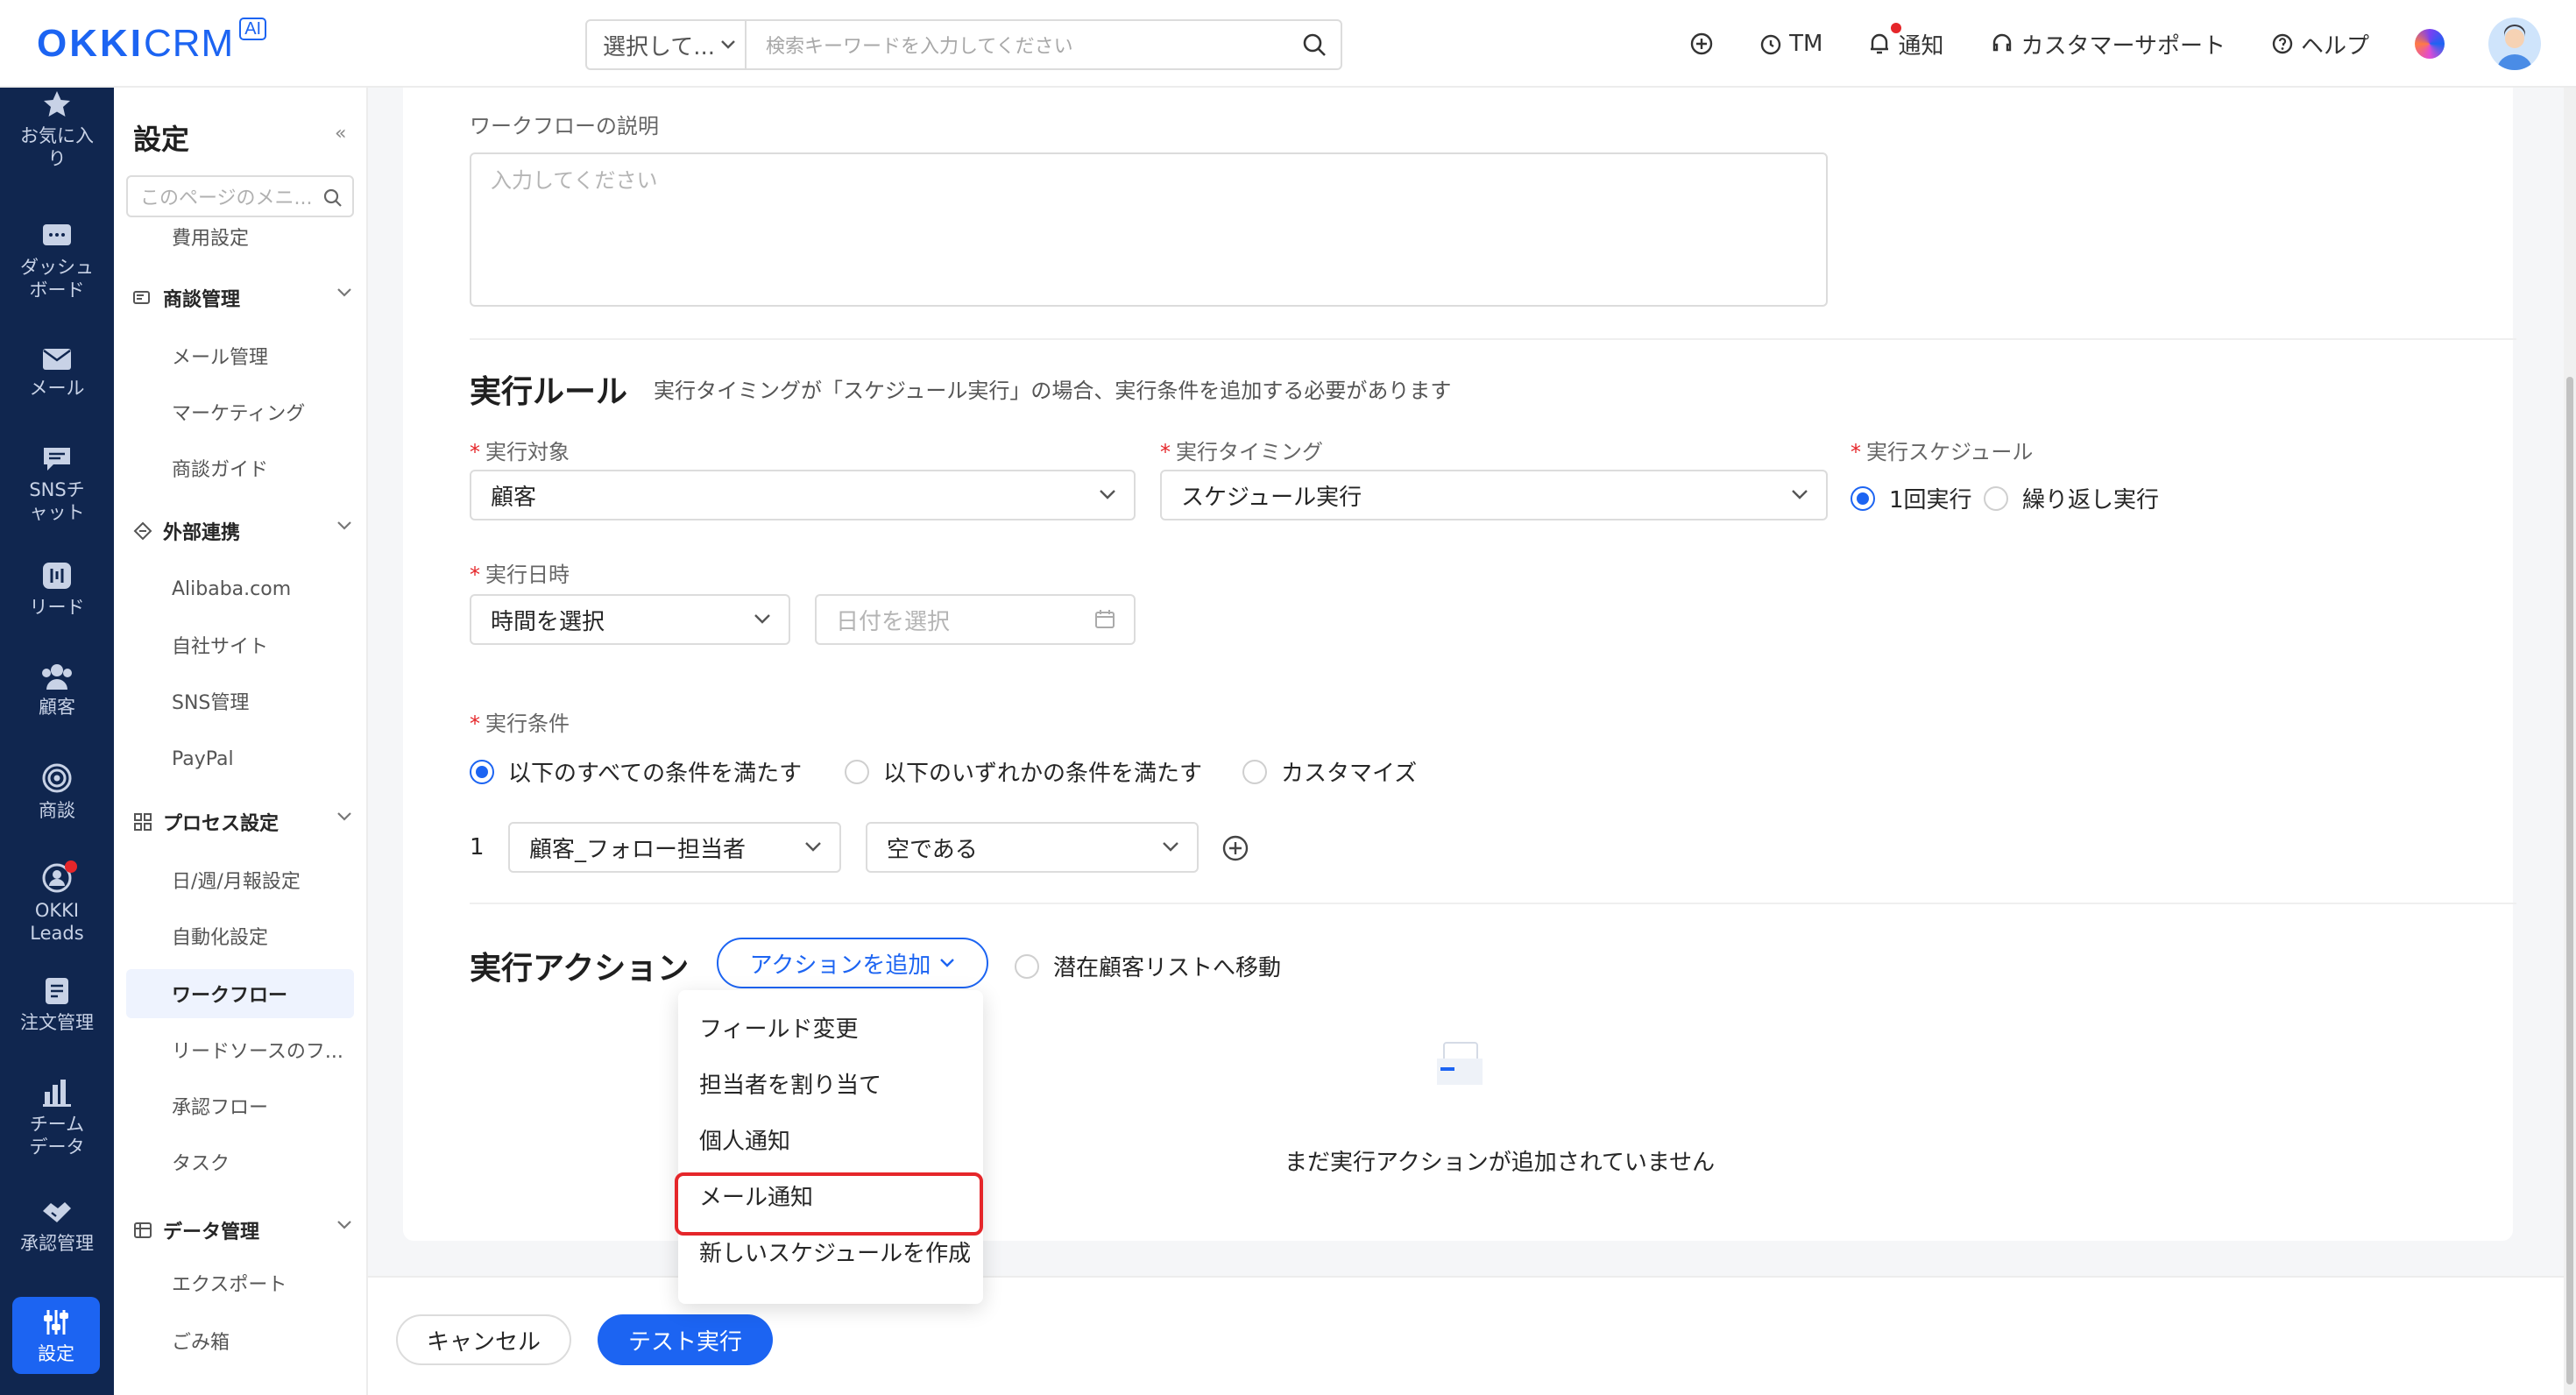  I want to click on chat-icon, so click(57, 459).